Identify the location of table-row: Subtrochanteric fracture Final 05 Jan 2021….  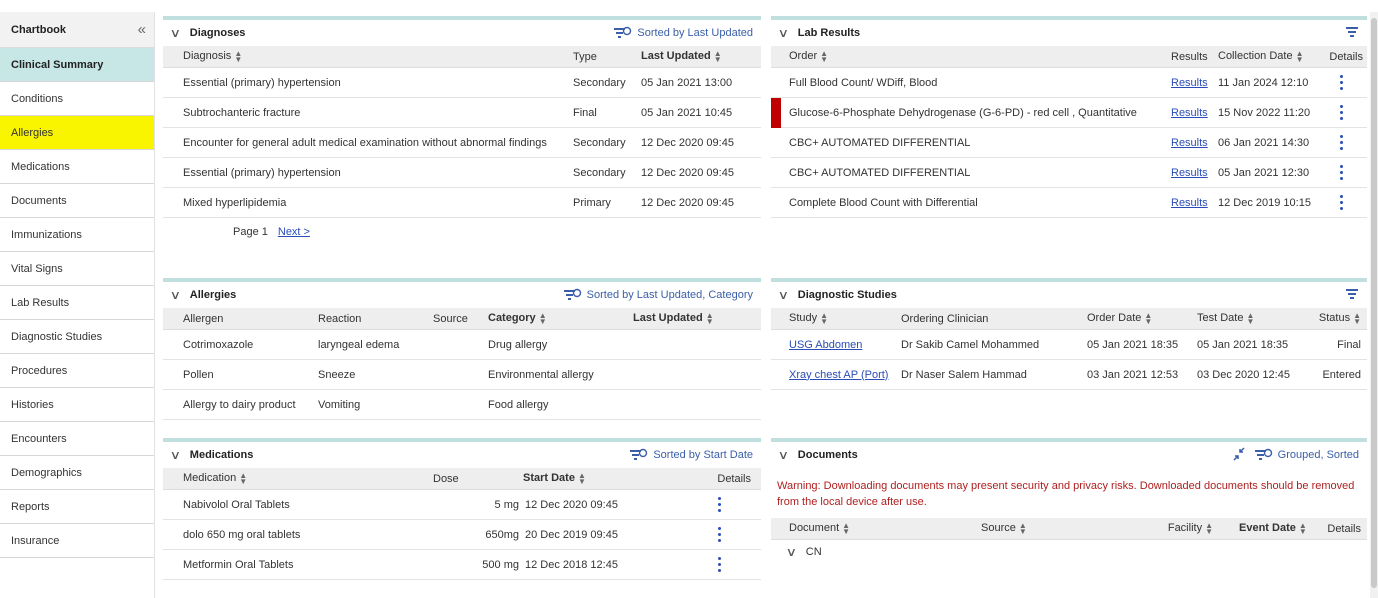
(462, 113).